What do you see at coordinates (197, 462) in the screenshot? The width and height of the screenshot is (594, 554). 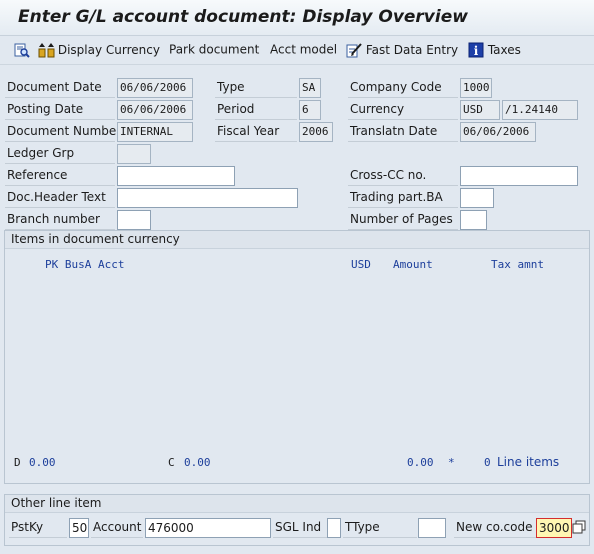 I see `credit-total: 0.00` at bounding box center [197, 462].